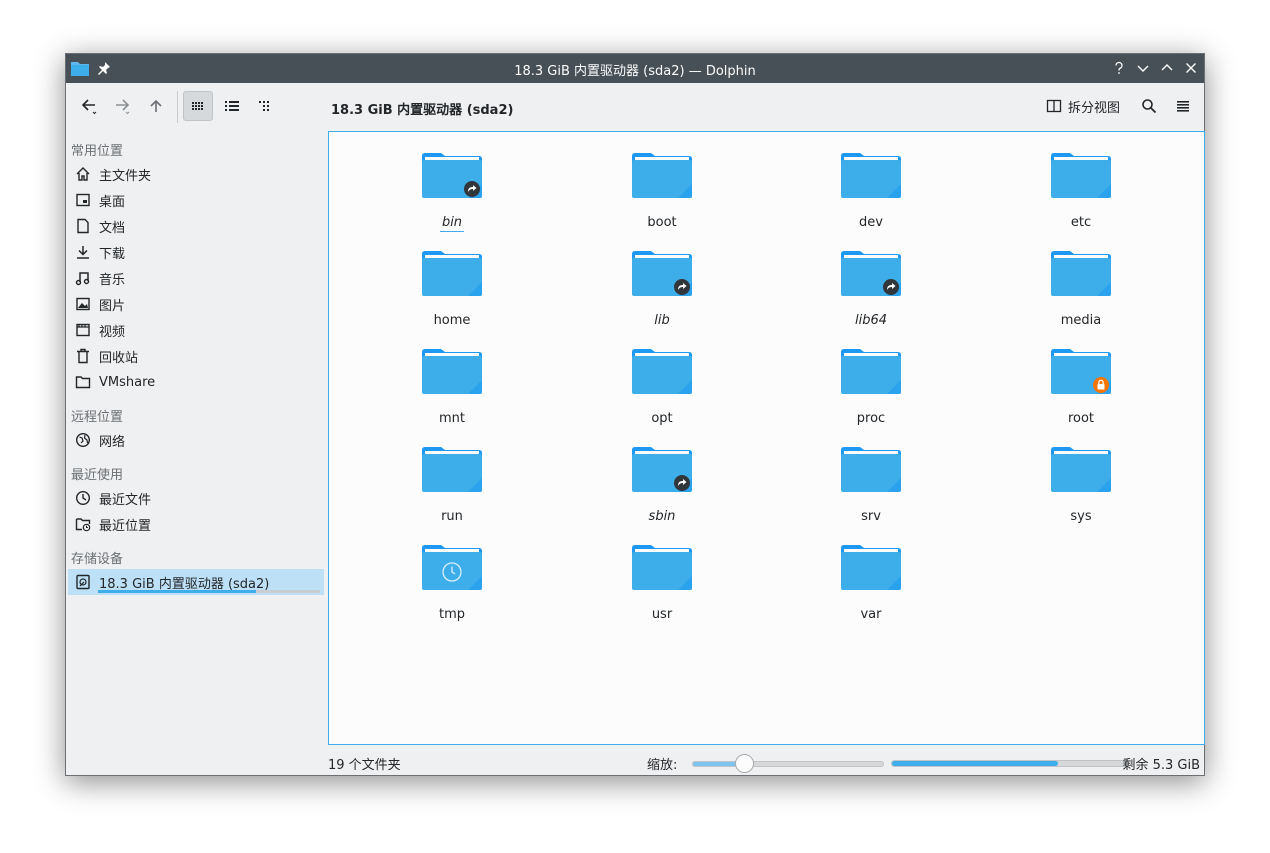  What do you see at coordinates (871, 516) in the screenshot?
I see `folder-name: srv` at bounding box center [871, 516].